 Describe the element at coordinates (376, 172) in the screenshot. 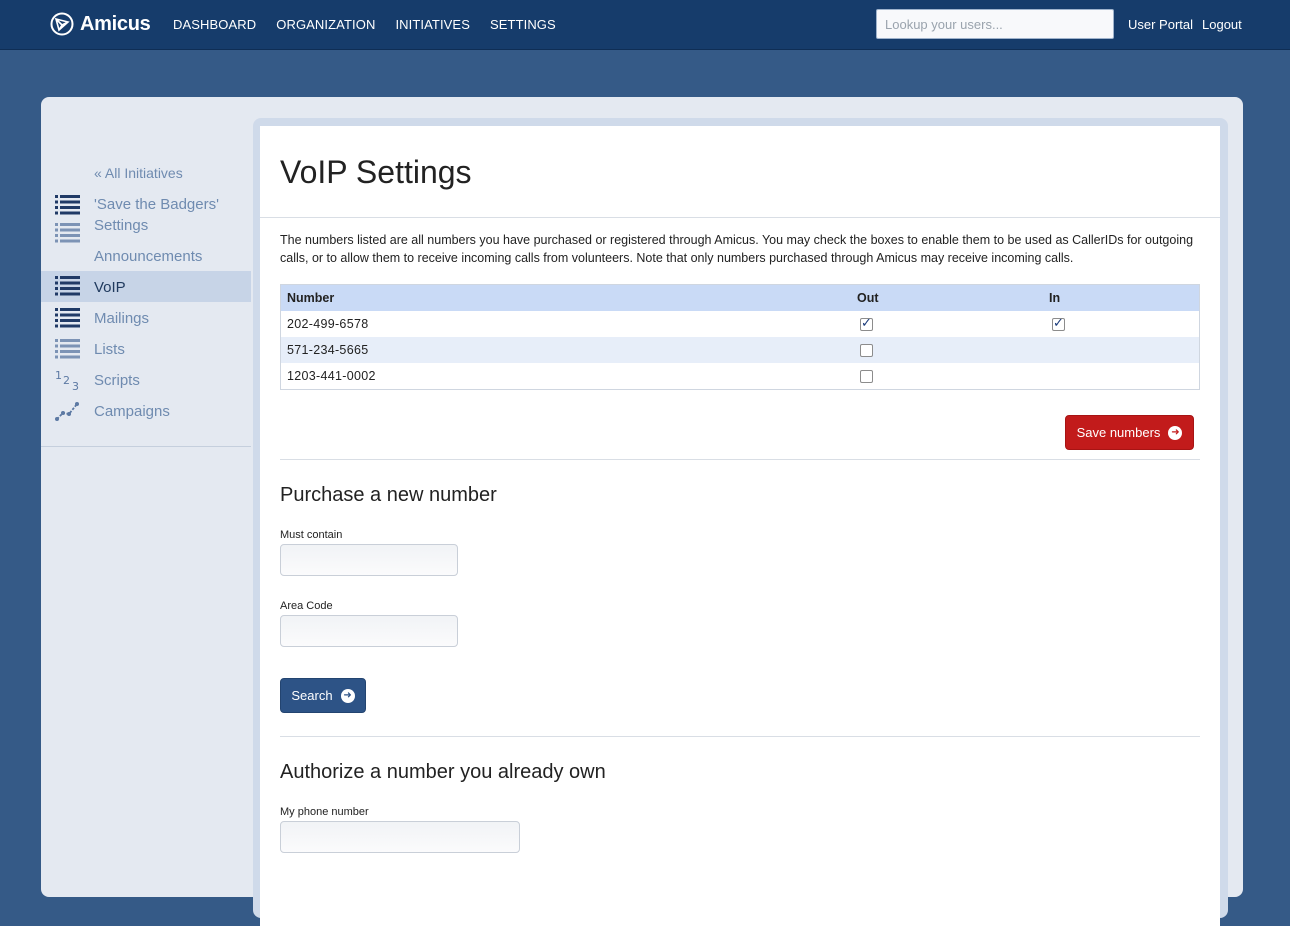

I see `page-title: VoIP Settings` at that location.